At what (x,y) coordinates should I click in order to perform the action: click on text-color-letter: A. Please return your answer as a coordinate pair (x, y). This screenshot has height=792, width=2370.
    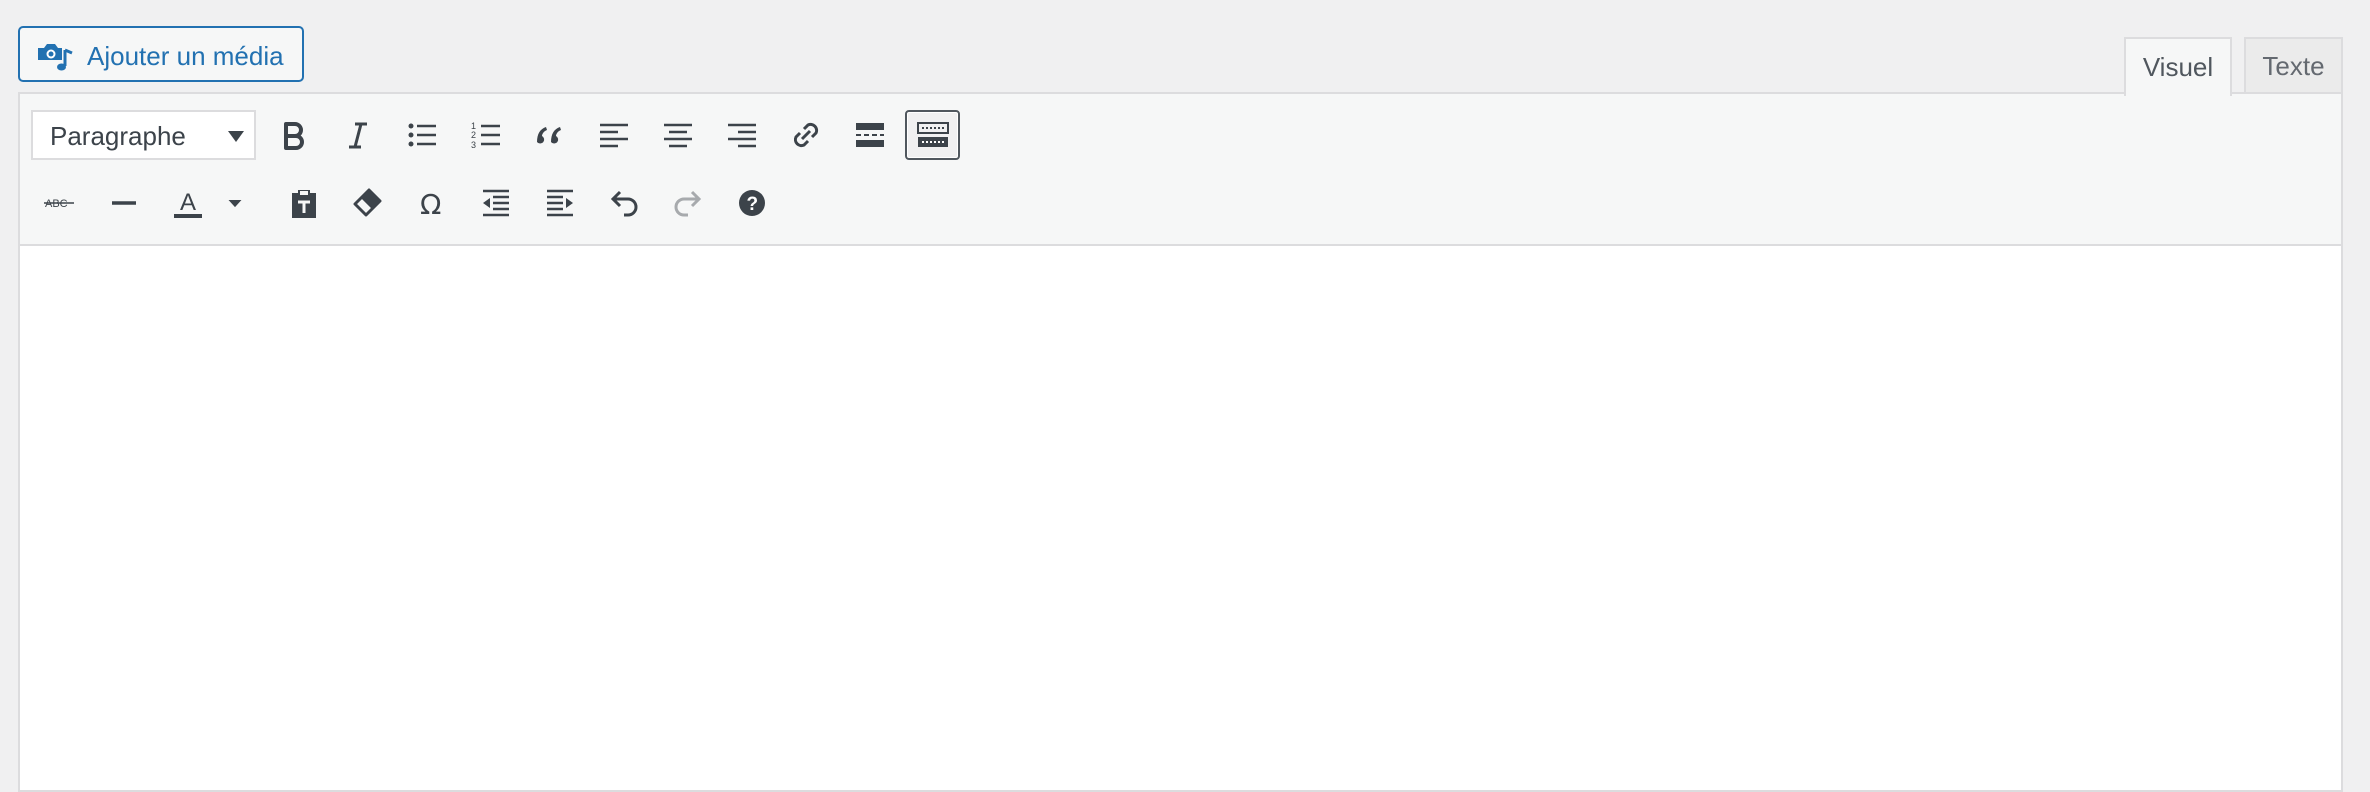
    Looking at the image, I should click on (188, 202).